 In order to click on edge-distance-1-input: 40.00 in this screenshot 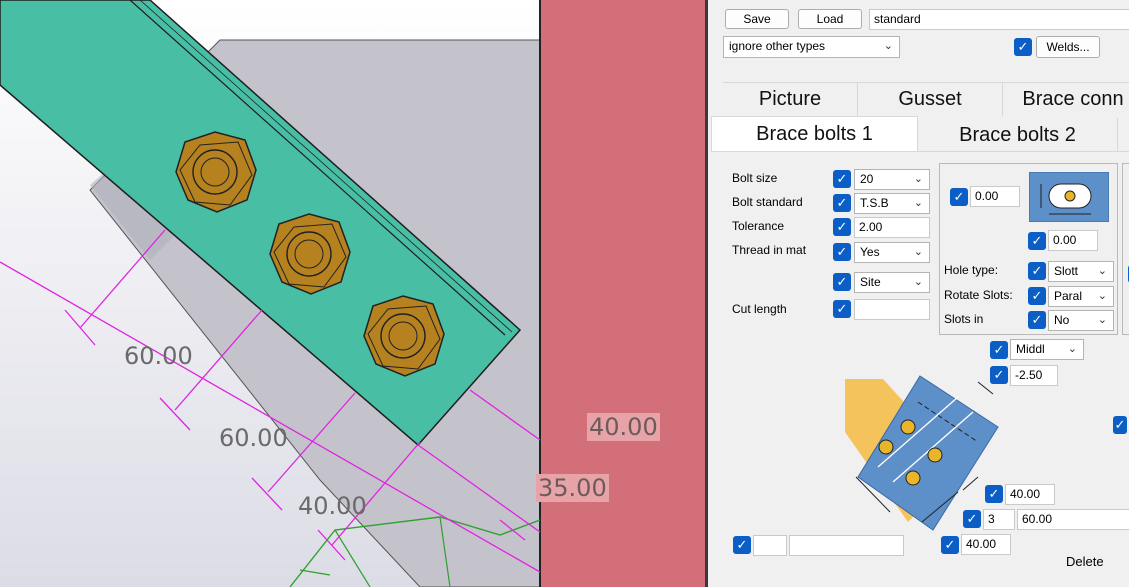, I will do `click(1030, 494)`.